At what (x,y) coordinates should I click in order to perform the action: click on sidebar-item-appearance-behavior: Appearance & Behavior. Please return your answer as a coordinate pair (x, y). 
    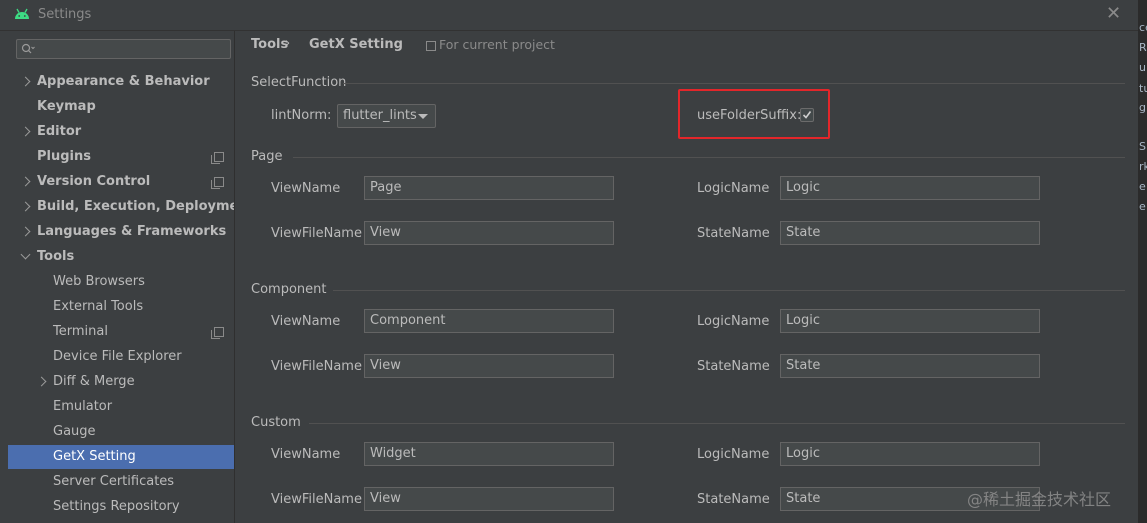
    Looking at the image, I should click on (121, 82).